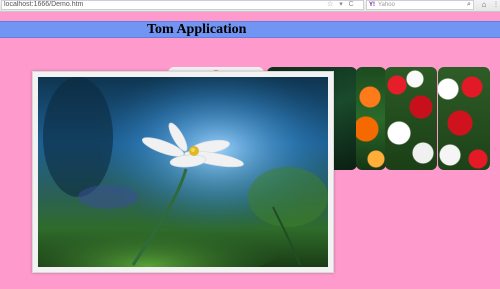  I want to click on gallery-thumb-orange-flowers, so click(371, 118).